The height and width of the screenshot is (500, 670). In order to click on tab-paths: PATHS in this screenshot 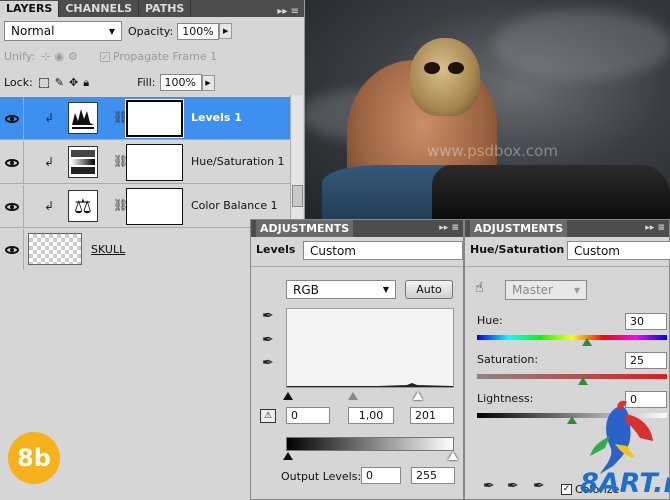, I will do `click(165, 9)`.